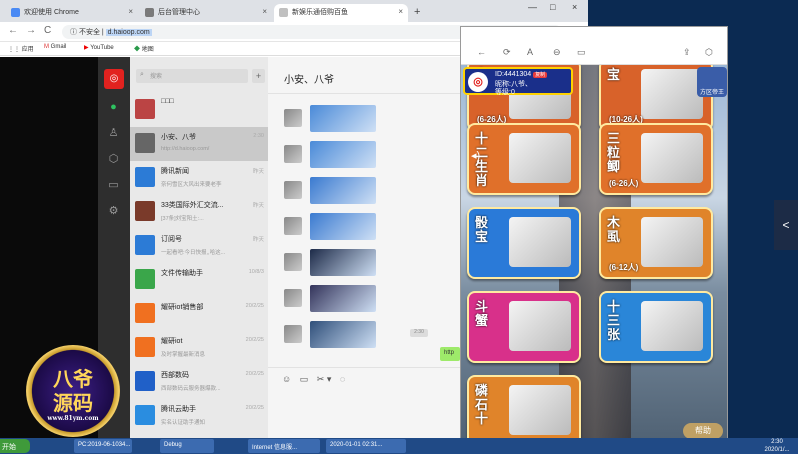 This screenshot has height=454, width=798. Describe the element at coordinates (574, 7) in the screenshot. I see `close-window-button: ×` at that location.